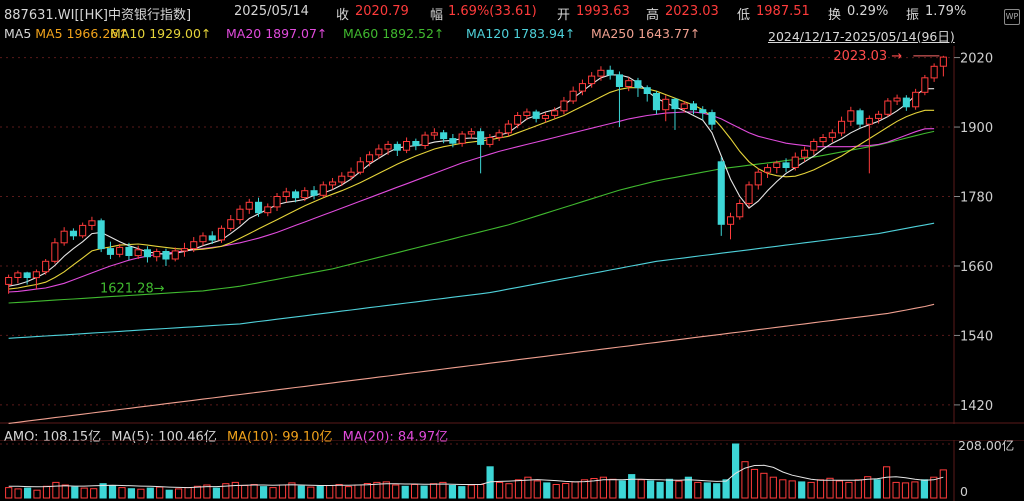 The height and width of the screenshot is (501, 1024). What do you see at coordinates (521, 33) in the screenshot?
I see `ma120-legend: MA120 1783.94↑` at bounding box center [521, 33].